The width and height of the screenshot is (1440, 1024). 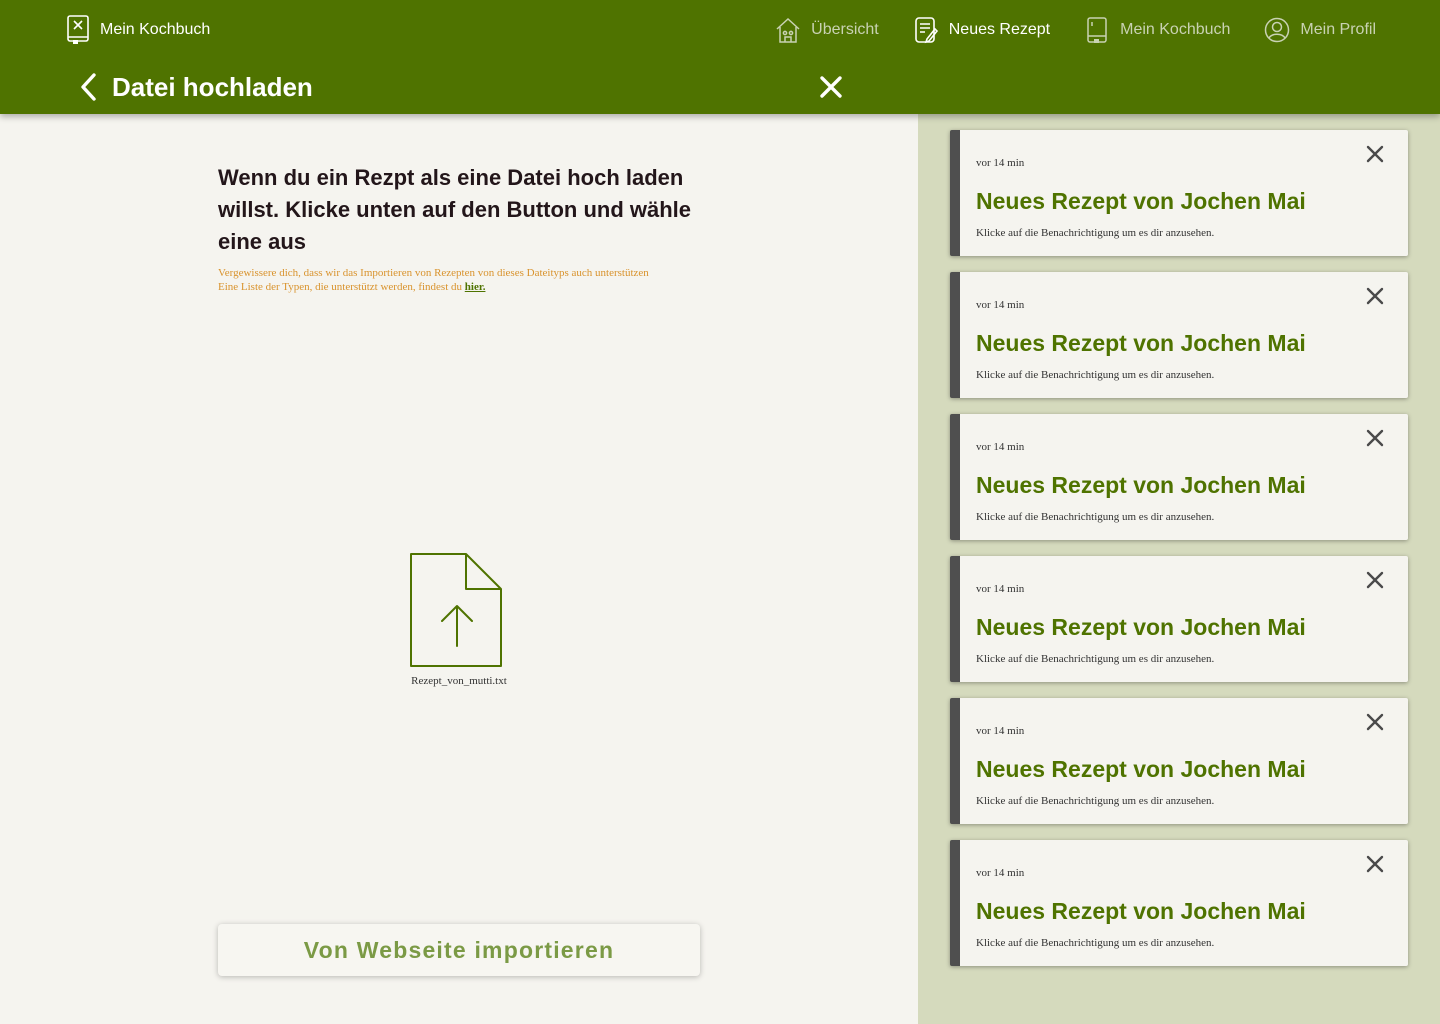 What do you see at coordinates (78, 29) in the screenshot?
I see `cookbook-logo-icon` at bounding box center [78, 29].